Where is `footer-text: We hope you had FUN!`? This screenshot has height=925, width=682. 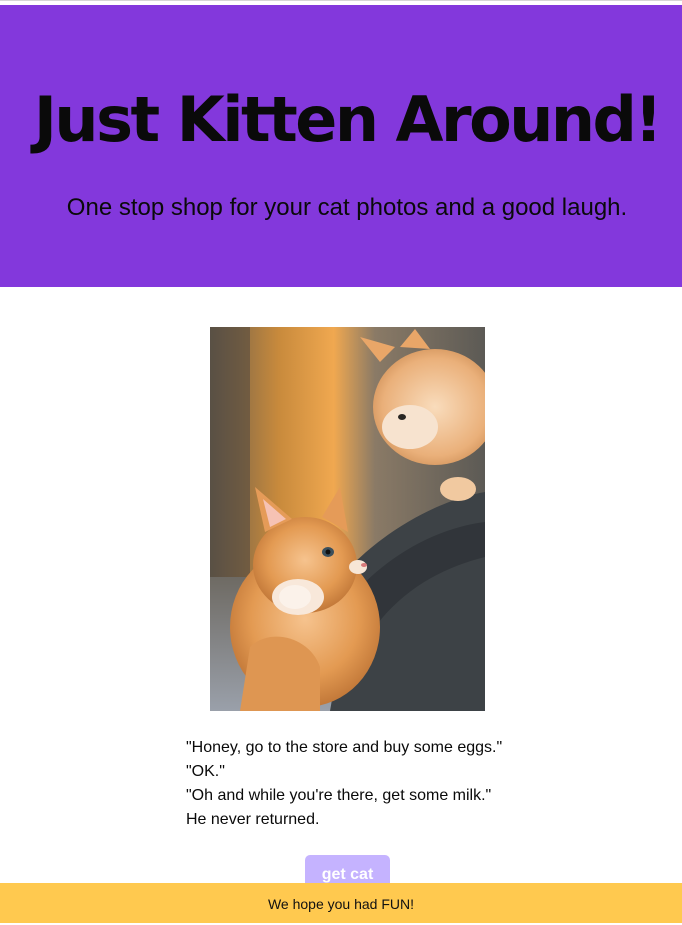
footer-text: We hope you had FUN! is located at coordinates (341, 904).